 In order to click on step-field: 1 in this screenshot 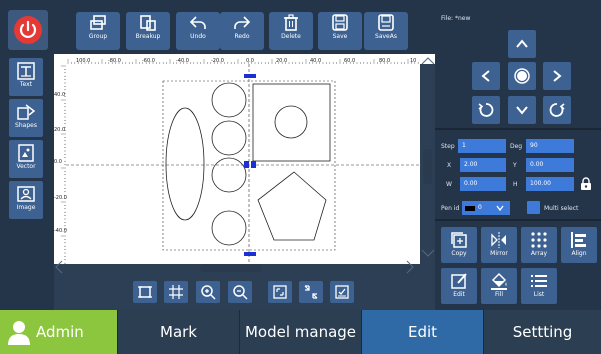, I will do `click(482, 146)`.